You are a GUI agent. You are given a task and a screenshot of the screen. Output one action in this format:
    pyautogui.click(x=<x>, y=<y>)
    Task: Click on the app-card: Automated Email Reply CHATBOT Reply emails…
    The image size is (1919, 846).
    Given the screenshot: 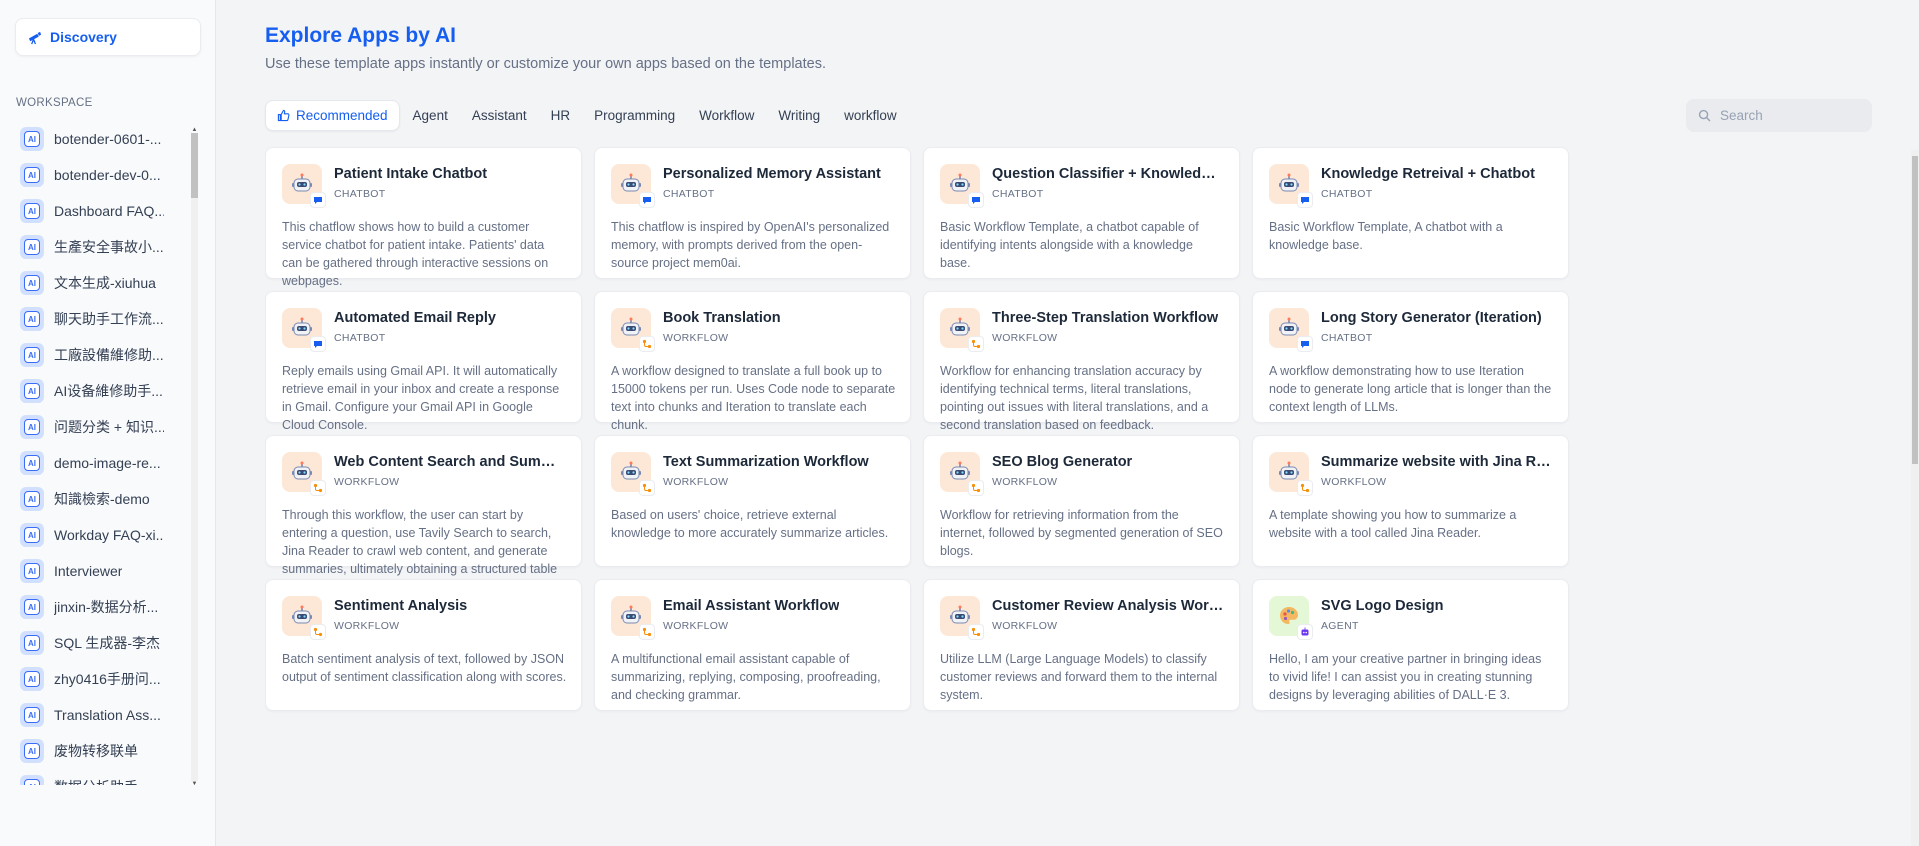 What is the action you would take?
    pyautogui.click(x=423, y=361)
    